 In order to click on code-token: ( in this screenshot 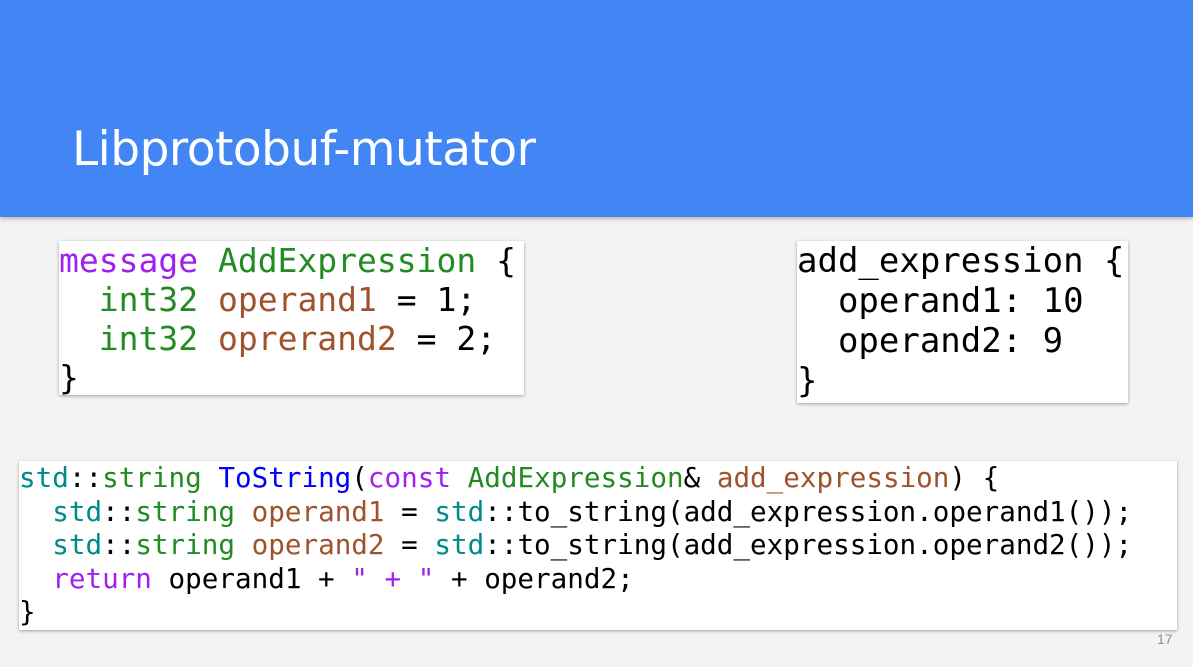, I will do `click(359, 477)`.